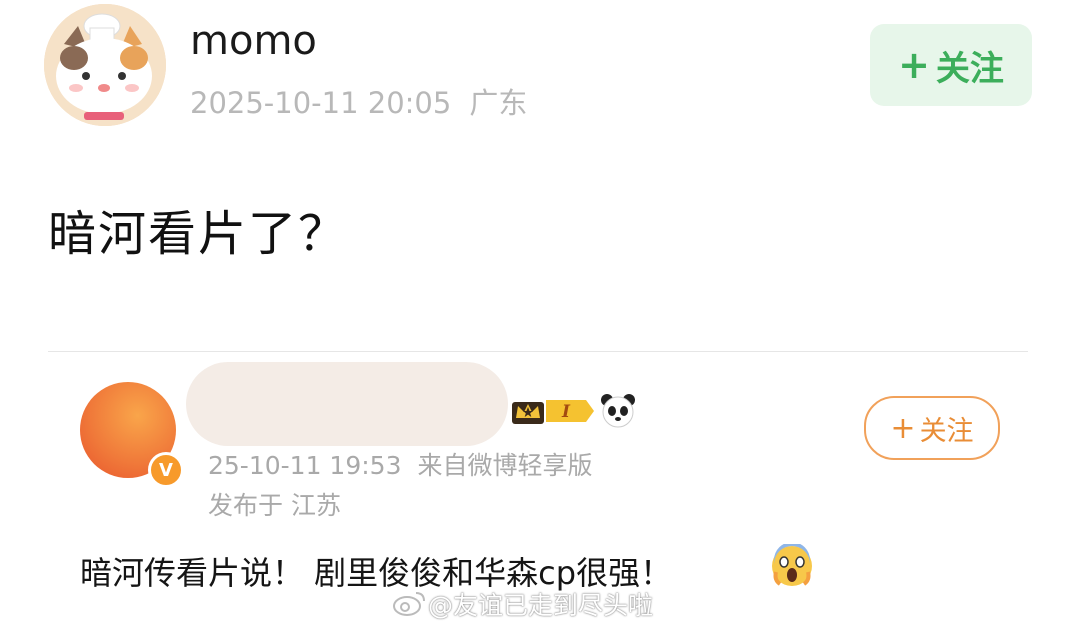 Image resolution: width=1076 pixels, height=628 pixels. Describe the element at coordinates (541, 605) in the screenshot. I see `watermark-text: @友谊已走到尽头啦` at that location.